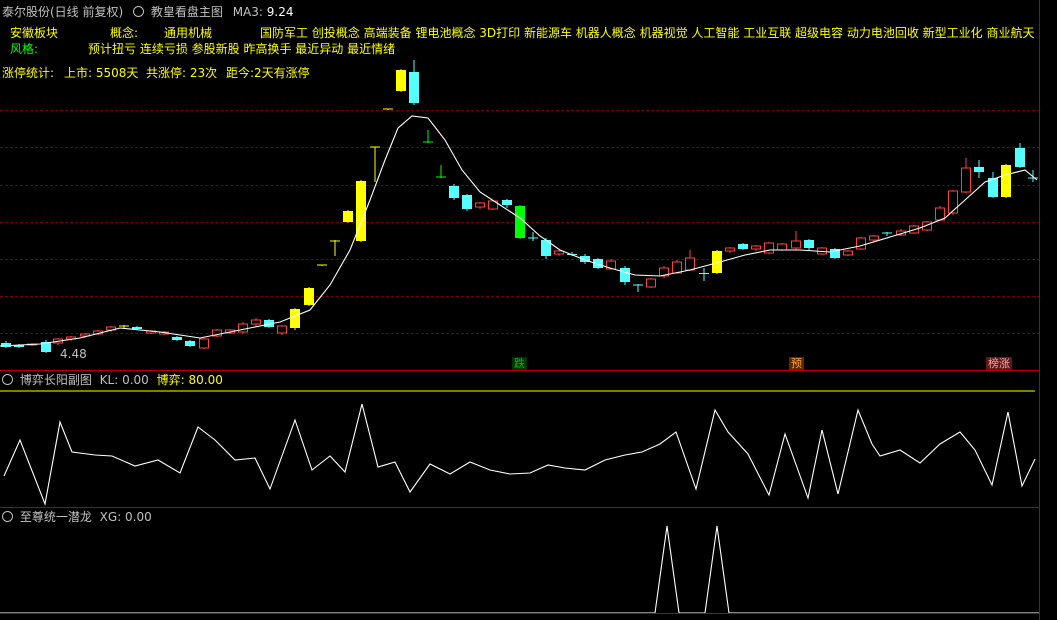 The image size is (1057, 620). Describe the element at coordinates (796, 363) in the screenshot. I see `signal-warn: 预` at that location.